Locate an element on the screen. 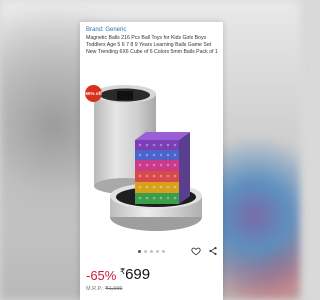  mrp: M.R.P.: ₹1,999 is located at coordinates (104, 289).